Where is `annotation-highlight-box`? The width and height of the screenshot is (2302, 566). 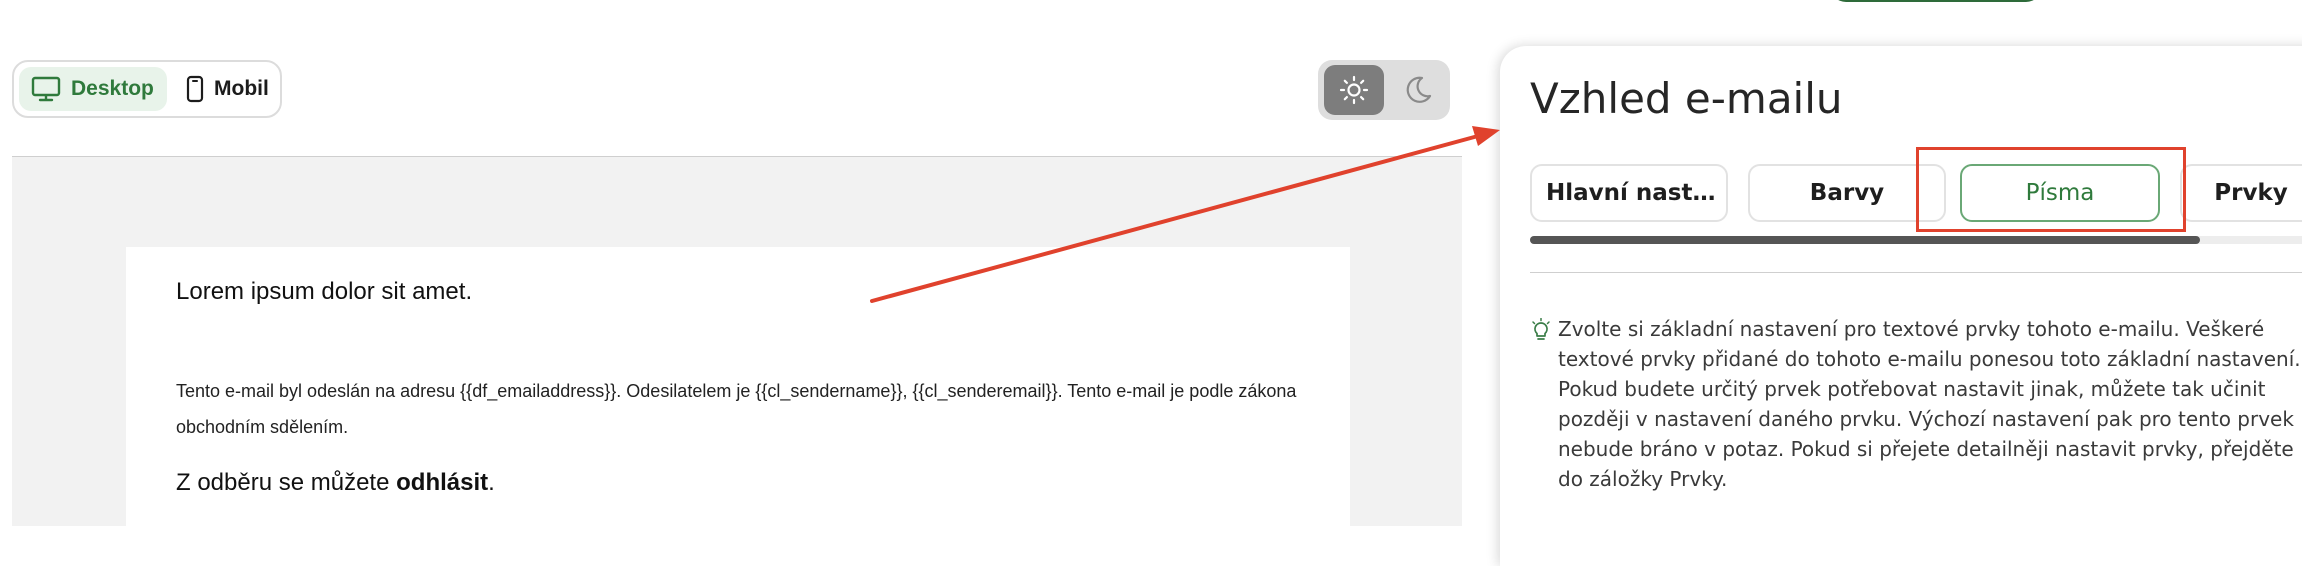 annotation-highlight-box is located at coordinates (2051, 189).